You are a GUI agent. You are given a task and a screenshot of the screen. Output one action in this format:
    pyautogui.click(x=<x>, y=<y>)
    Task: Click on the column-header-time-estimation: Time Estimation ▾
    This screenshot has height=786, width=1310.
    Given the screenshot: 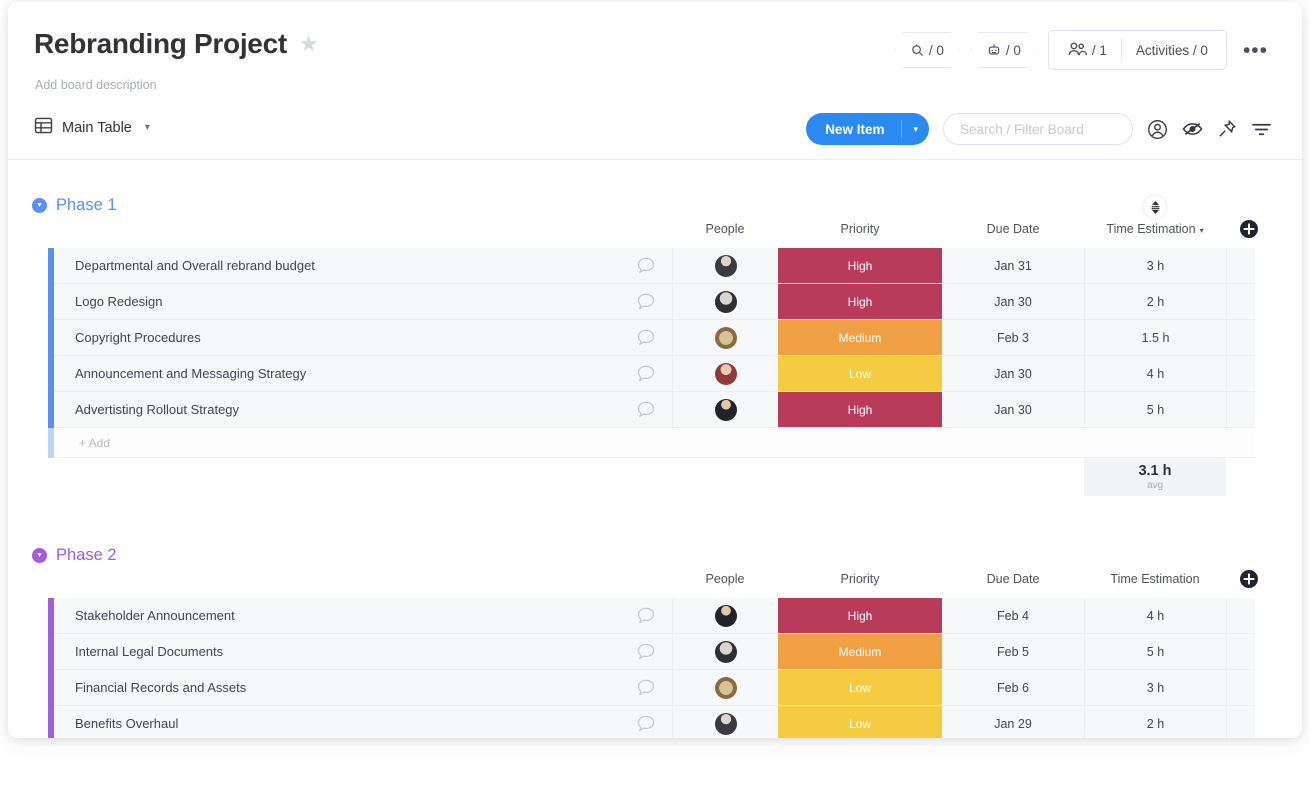 What is the action you would take?
    pyautogui.click(x=1155, y=229)
    